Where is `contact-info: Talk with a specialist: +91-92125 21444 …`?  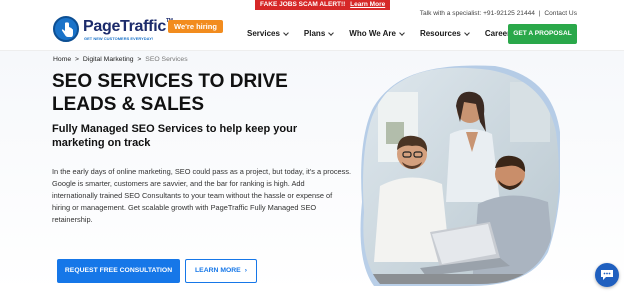 contact-info: Talk with a specialist: +91-92125 21444 … is located at coordinates (498, 13).